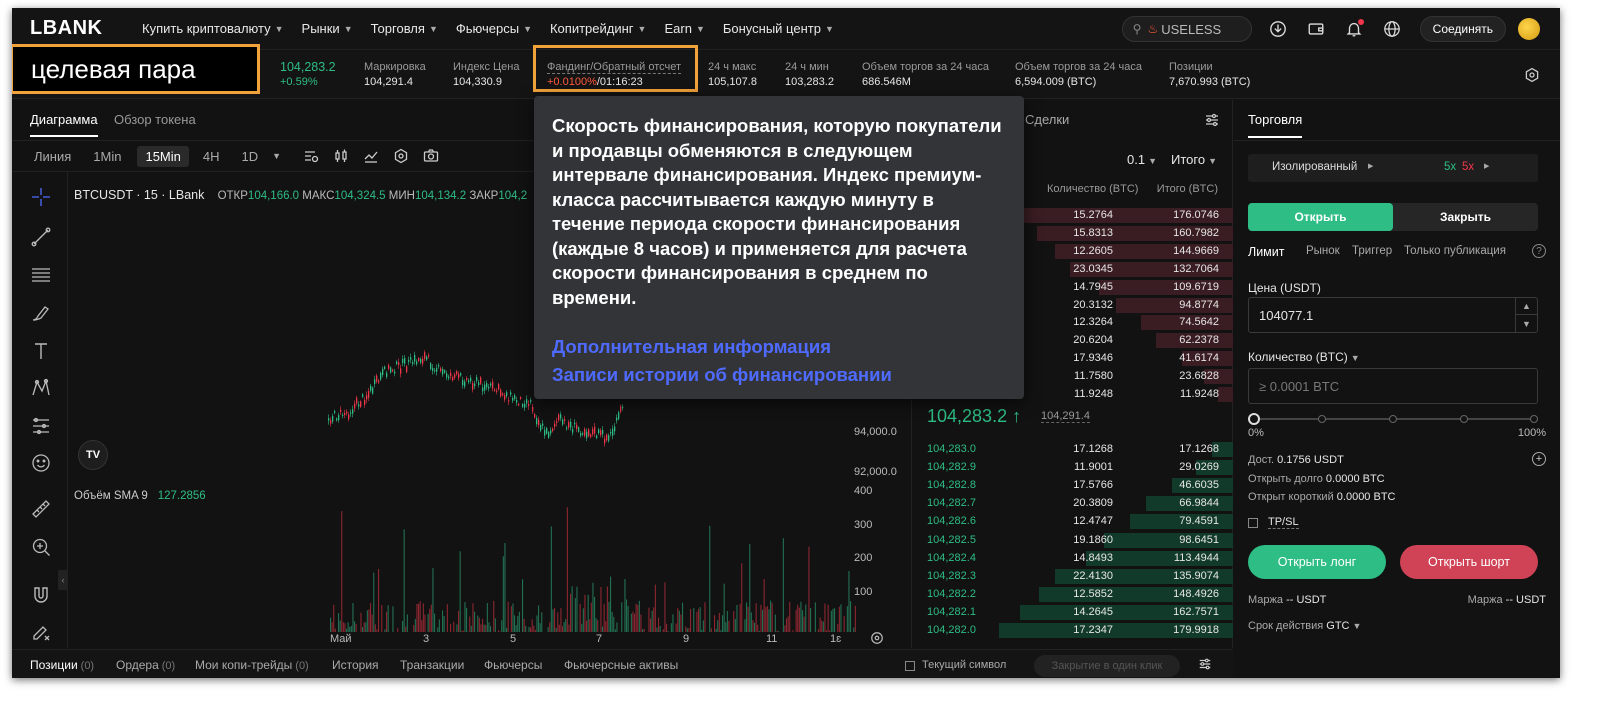 The height and width of the screenshot is (703, 1600). Describe the element at coordinates (41, 351) in the screenshot. I see `text-tool-icon` at that location.